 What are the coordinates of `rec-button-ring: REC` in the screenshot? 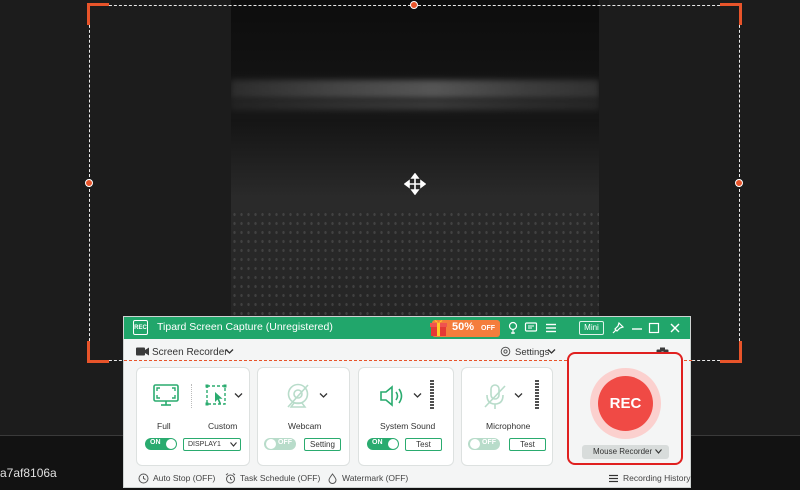 It's located at (625, 403).